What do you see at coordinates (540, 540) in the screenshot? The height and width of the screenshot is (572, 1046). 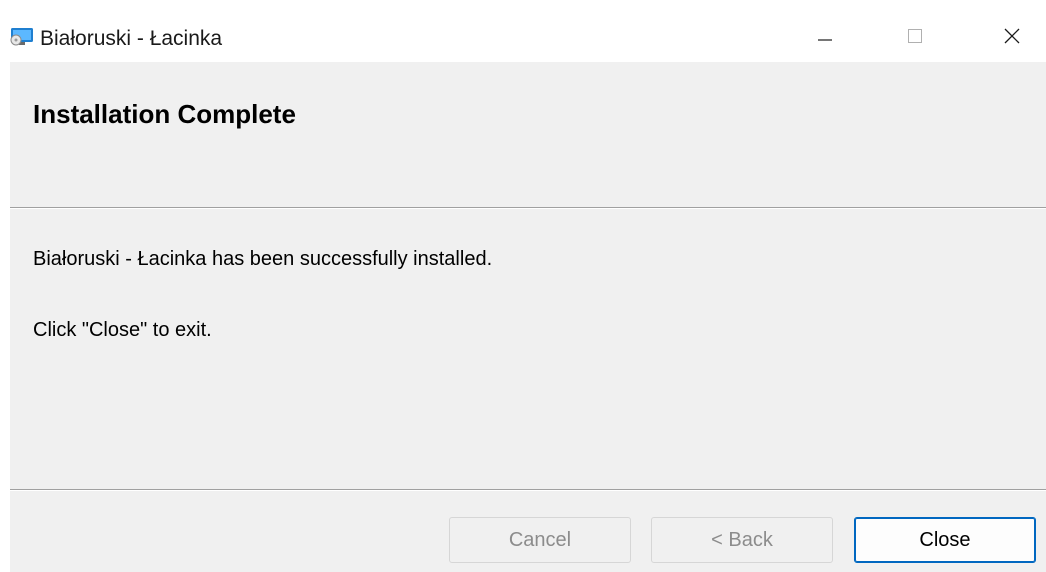 I see `cancel-button: Cancel` at bounding box center [540, 540].